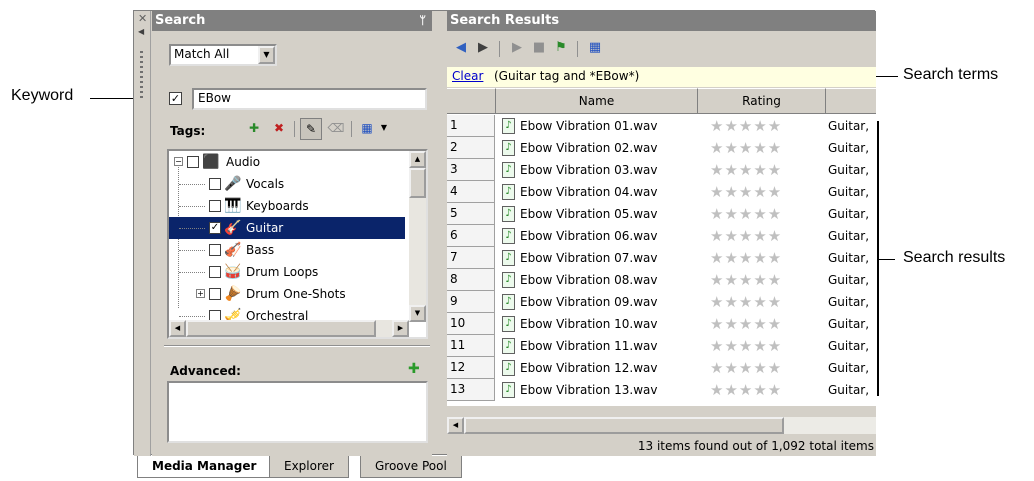 The image size is (1034, 481). What do you see at coordinates (517, 48) in the screenshot?
I see `play-icon: ▶` at bounding box center [517, 48].